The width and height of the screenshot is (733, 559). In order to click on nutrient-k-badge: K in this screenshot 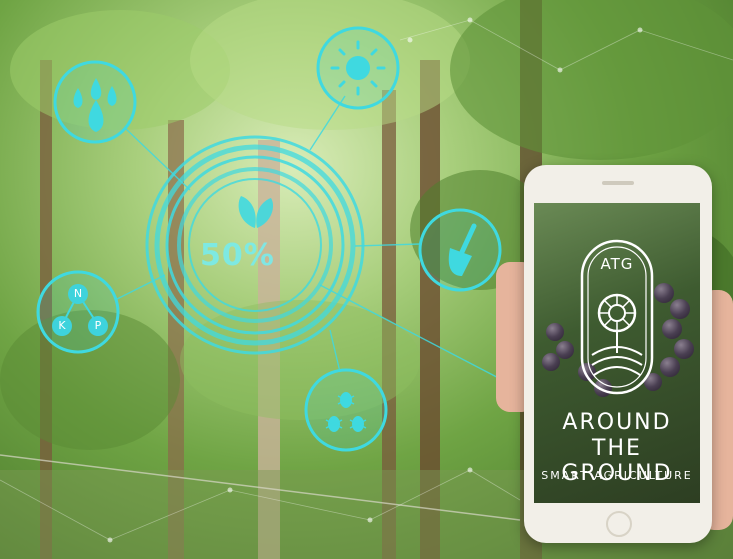, I will do `click(62, 326)`.